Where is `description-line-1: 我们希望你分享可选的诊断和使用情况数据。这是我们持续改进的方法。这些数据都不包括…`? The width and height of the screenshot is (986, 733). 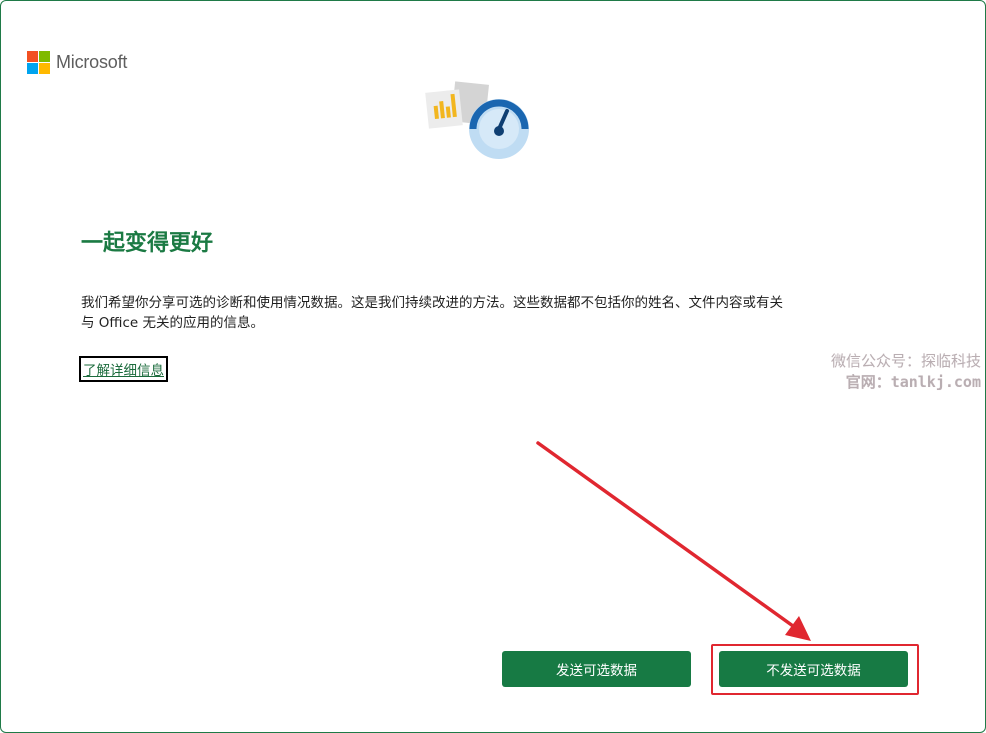 description-line-1: 我们希望你分享可选的诊断和使用情况数据。这是我们持续改进的方法。这些数据都不包括… is located at coordinates (432, 303).